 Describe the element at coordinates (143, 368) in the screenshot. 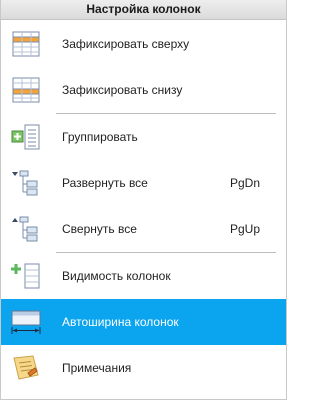

I see `menu-item-notes: Примечания` at that location.